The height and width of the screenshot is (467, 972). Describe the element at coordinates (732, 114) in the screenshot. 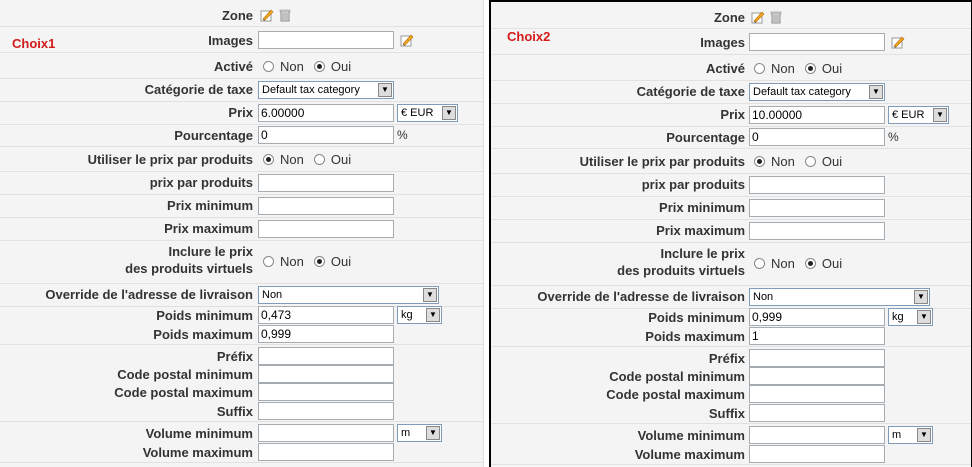

I see `price-label-text: Prix` at that location.